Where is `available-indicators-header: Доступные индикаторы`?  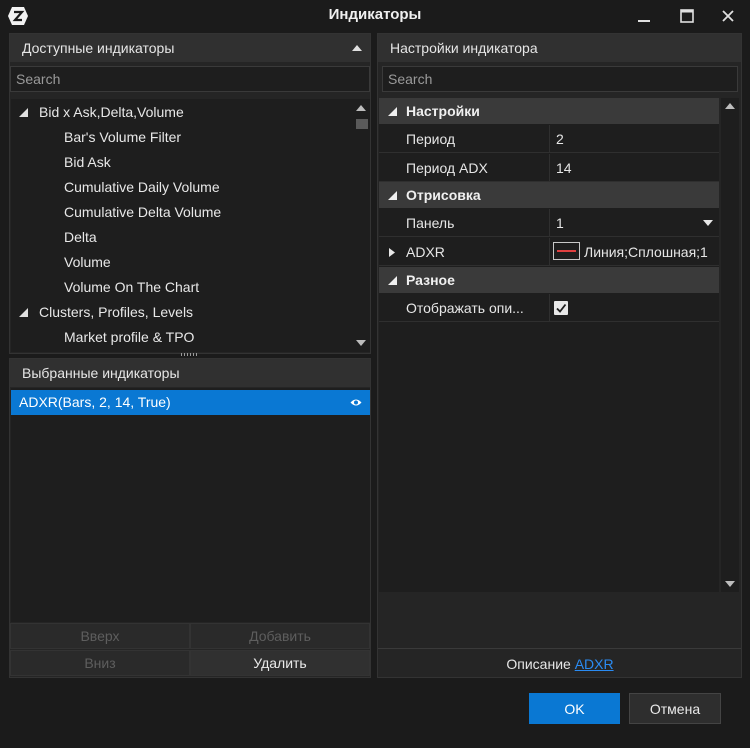 available-indicators-header: Доступные индикаторы is located at coordinates (190, 48).